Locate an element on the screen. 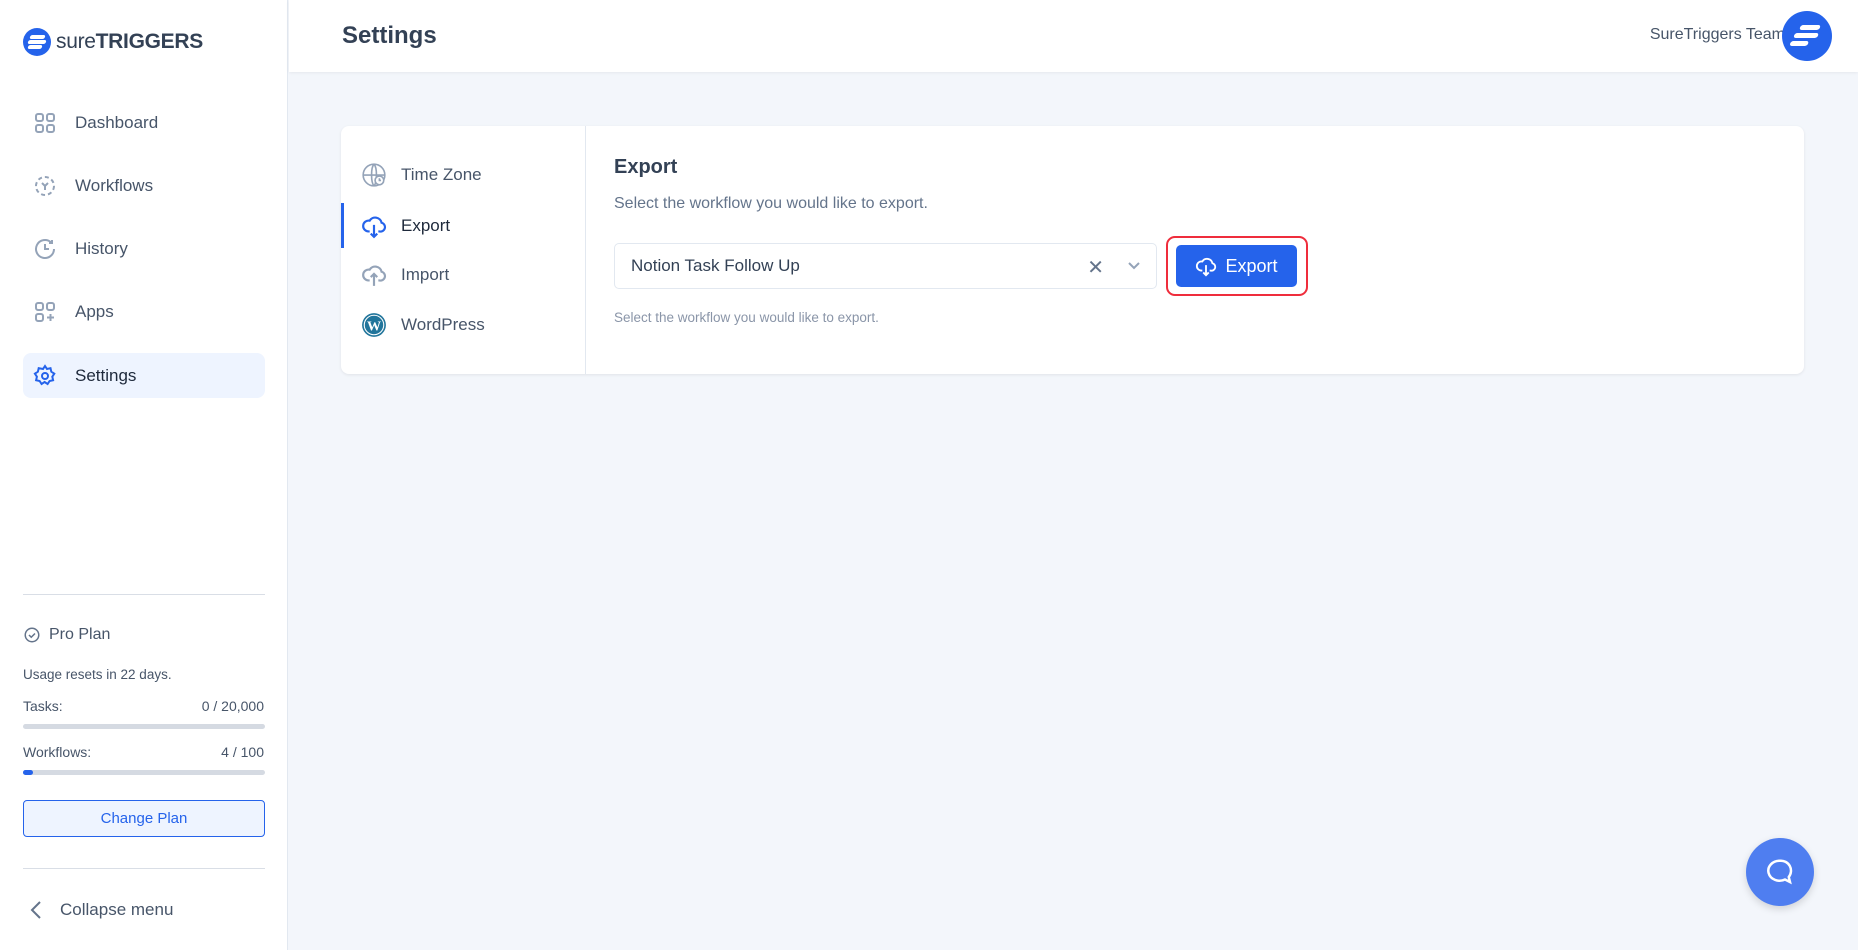 Image resolution: width=1858 pixels, height=950 pixels. globe-clock-icon is located at coordinates (374, 174).